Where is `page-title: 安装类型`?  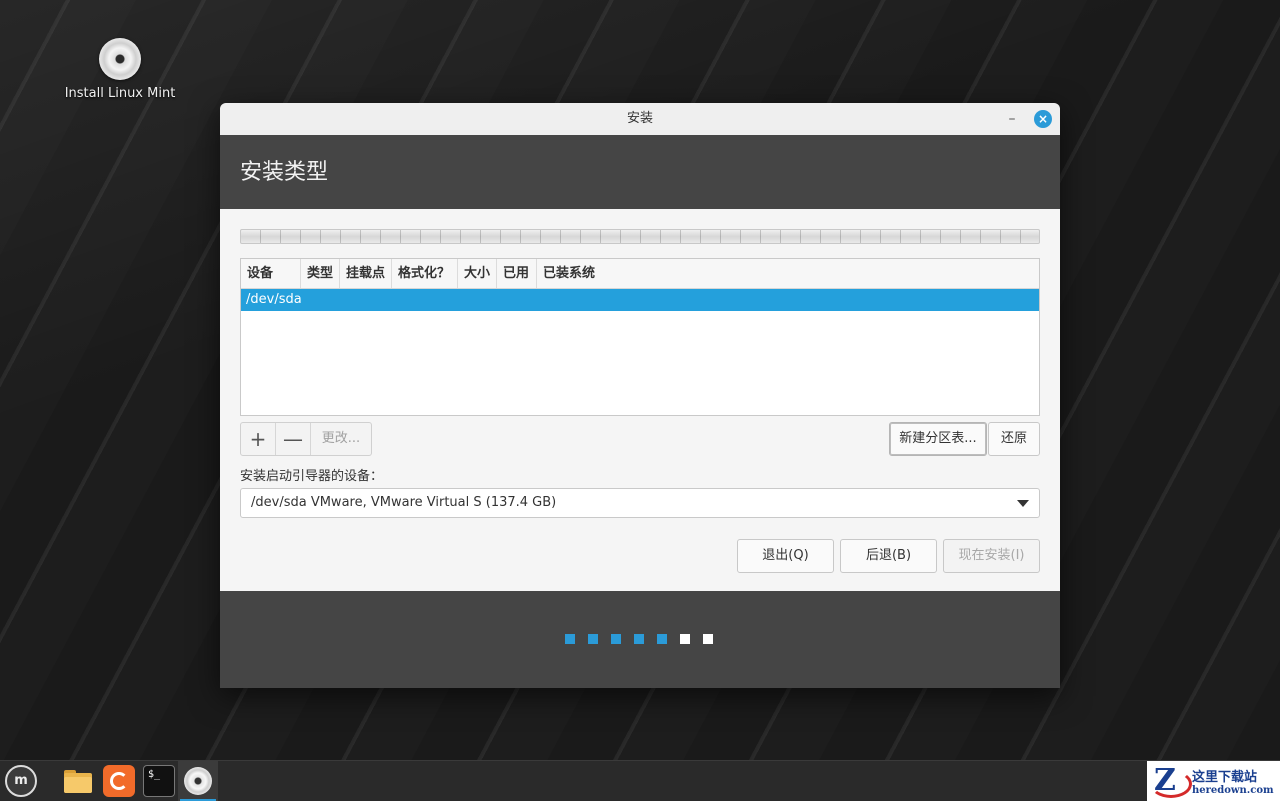
page-title: 安装类型 is located at coordinates (640, 172).